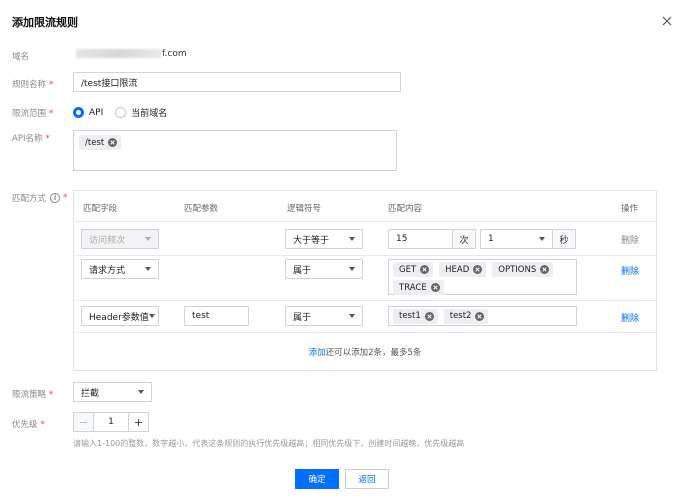 This screenshot has height=500, width=686. I want to click on row3-operator-select: 属于, so click(324, 316).